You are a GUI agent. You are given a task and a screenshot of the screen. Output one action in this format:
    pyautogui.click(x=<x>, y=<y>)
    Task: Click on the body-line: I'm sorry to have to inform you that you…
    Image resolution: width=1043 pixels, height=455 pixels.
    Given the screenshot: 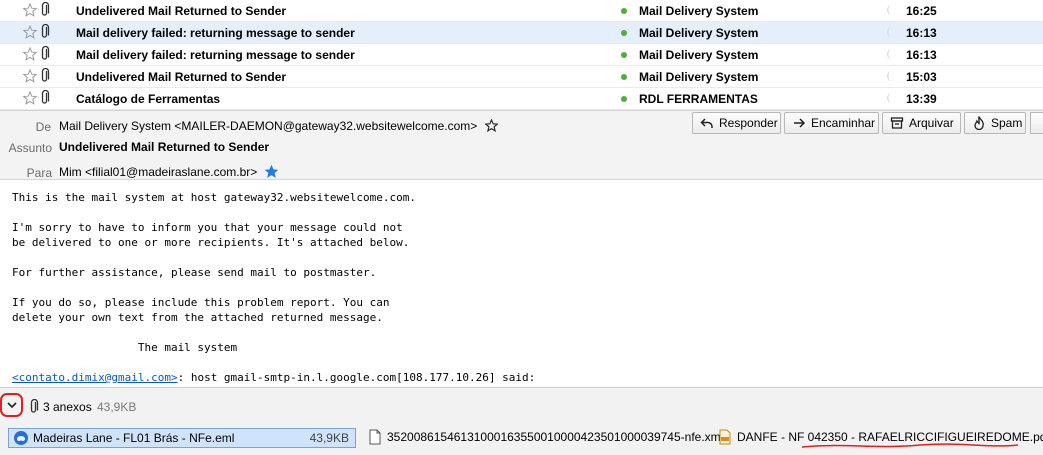 What is the action you would take?
    pyautogui.click(x=207, y=227)
    